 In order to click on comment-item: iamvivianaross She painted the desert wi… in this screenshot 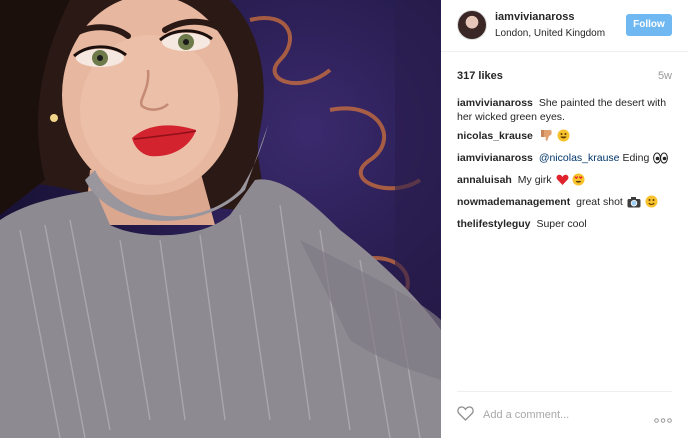, I will do `click(568, 110)`.